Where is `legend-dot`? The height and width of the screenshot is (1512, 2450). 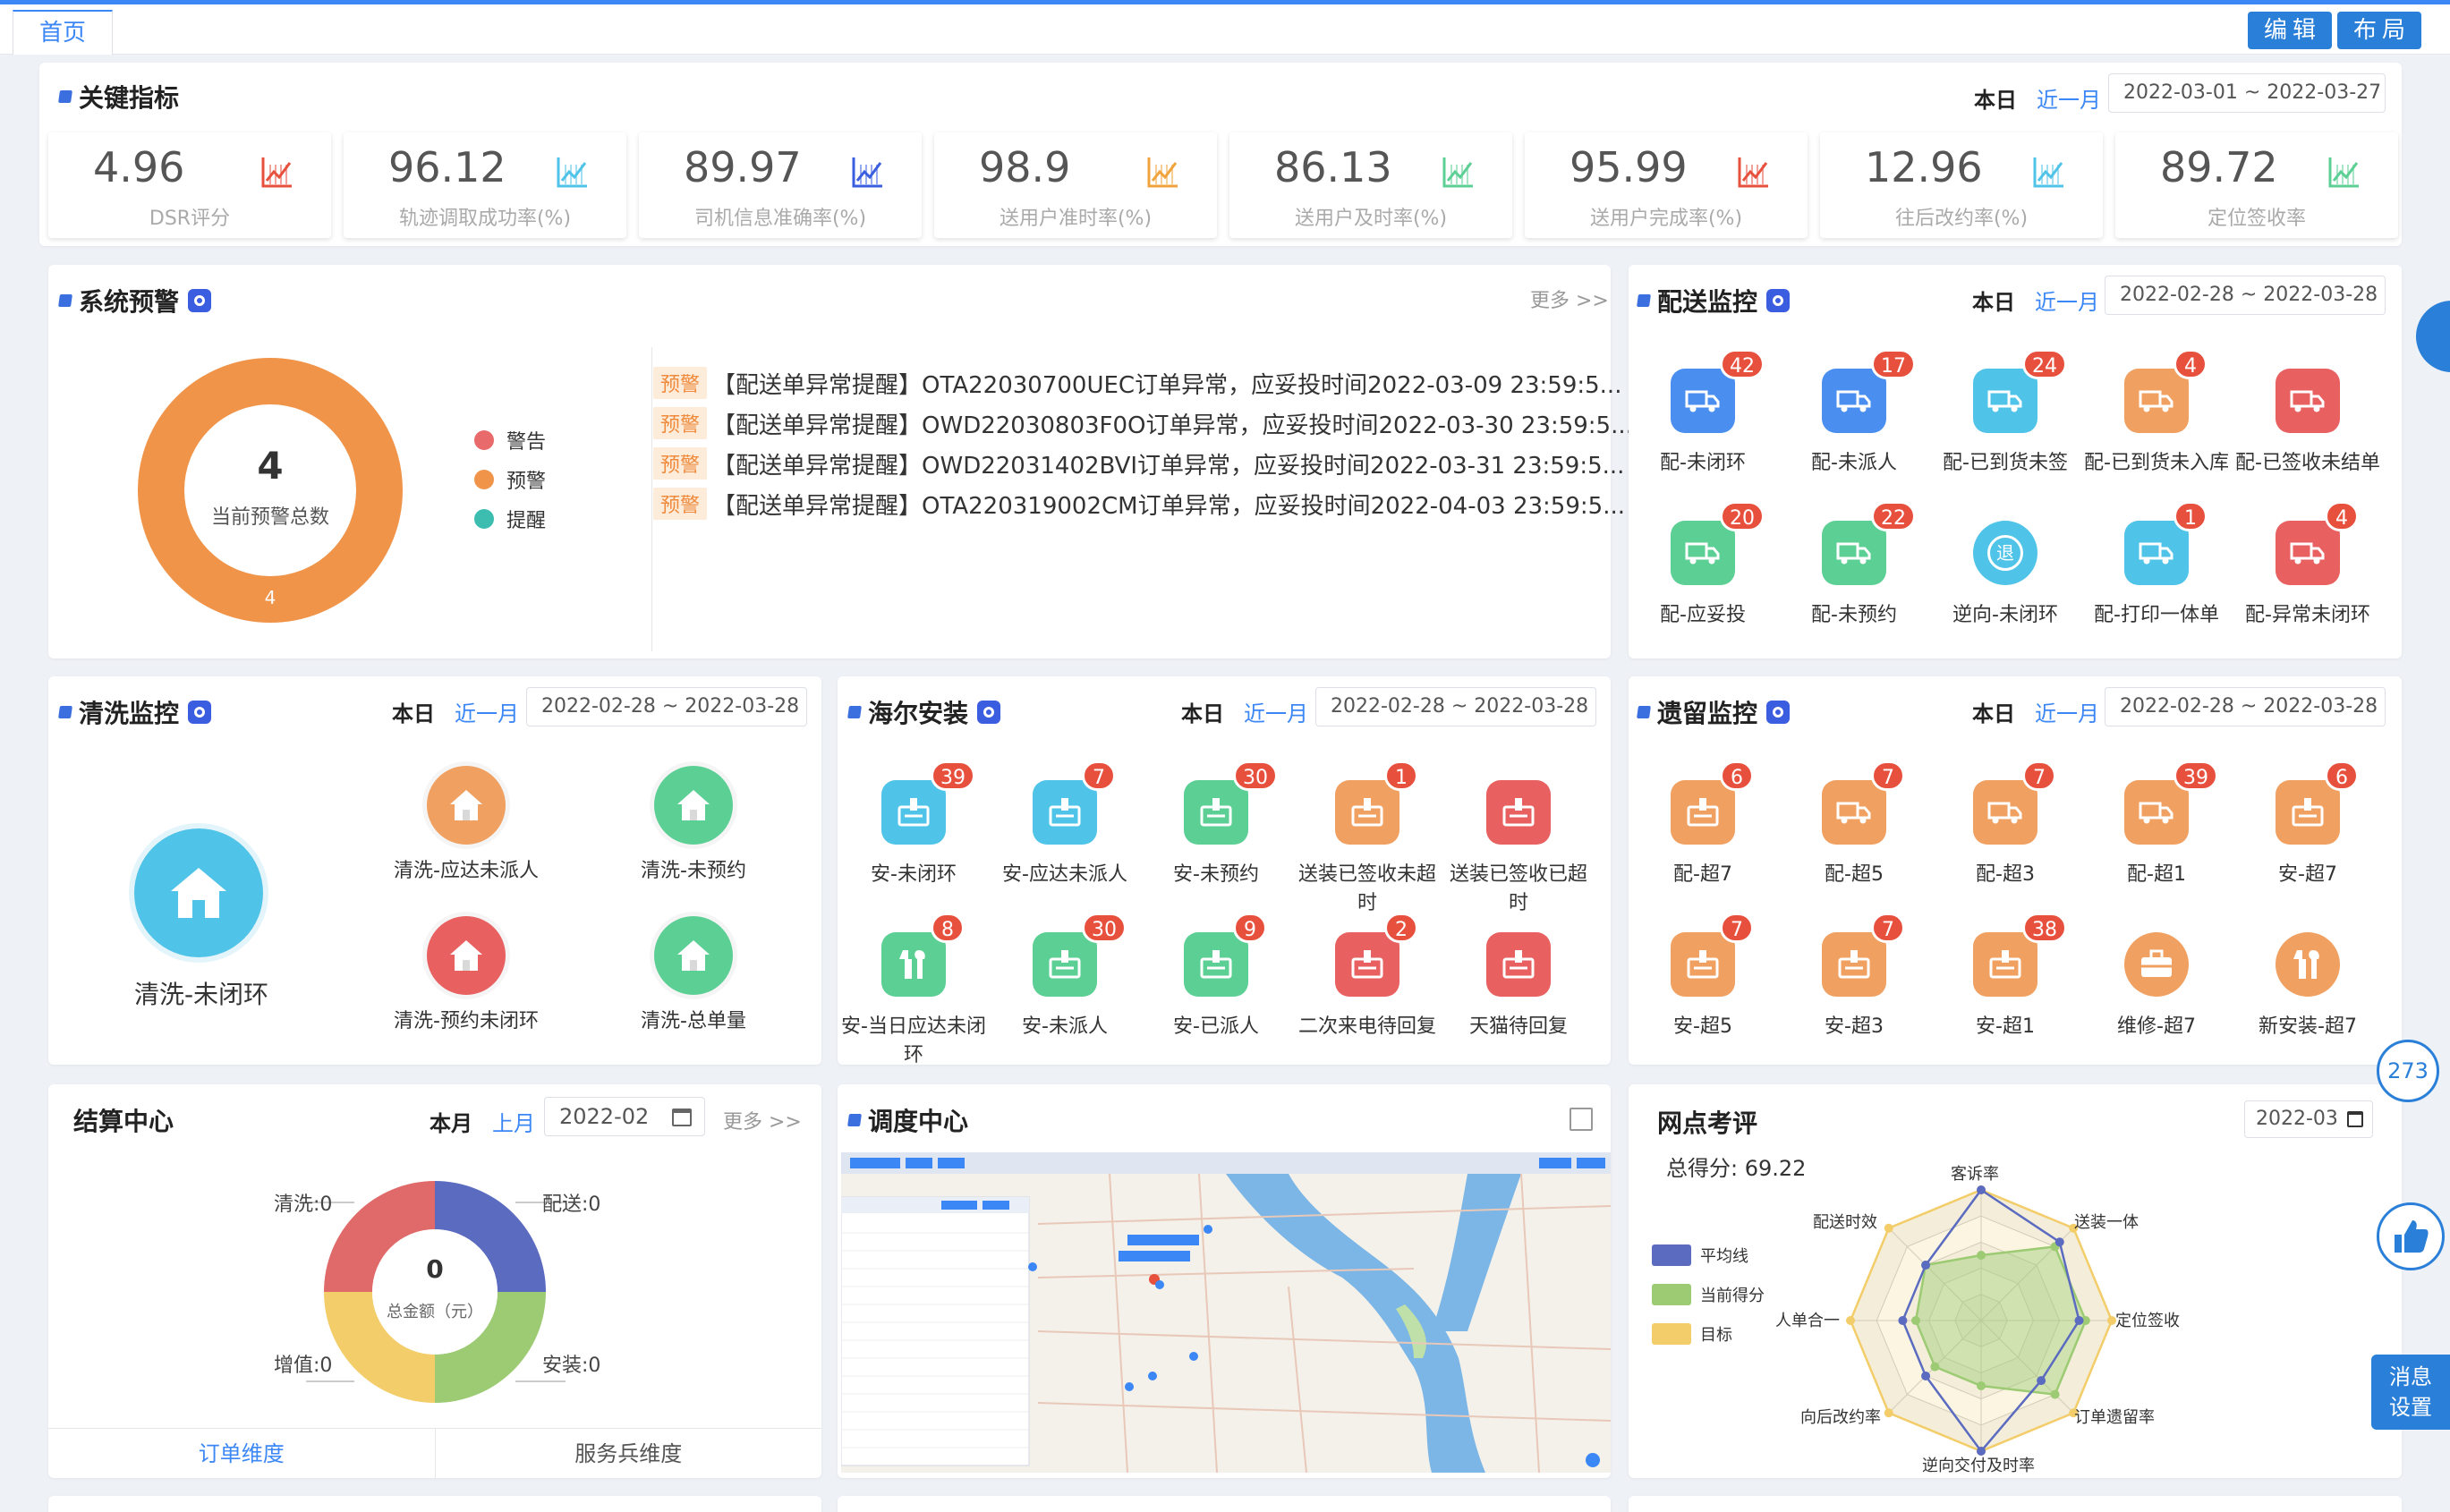 legend-dot is located at coordinates (484, 440).